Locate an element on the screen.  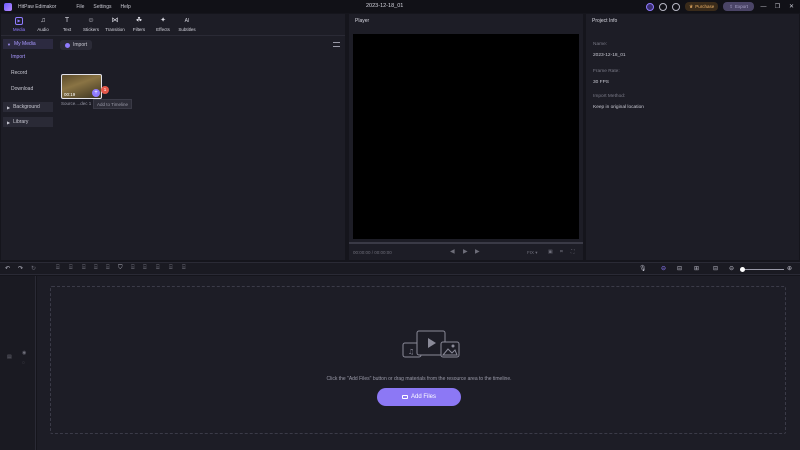
mirror-icon: ⌸ is located at coordinates (133, 268).